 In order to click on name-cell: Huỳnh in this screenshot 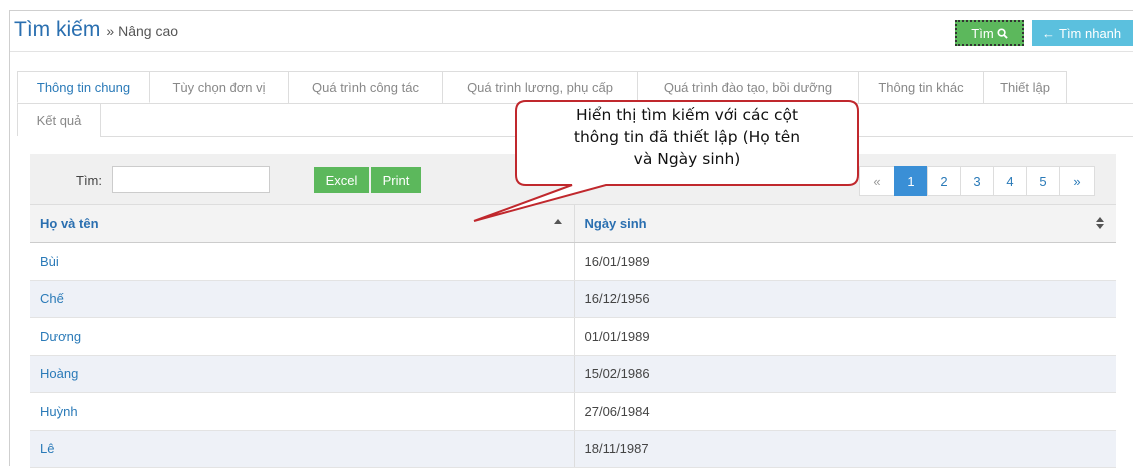, I will do `click(302, 411)`.